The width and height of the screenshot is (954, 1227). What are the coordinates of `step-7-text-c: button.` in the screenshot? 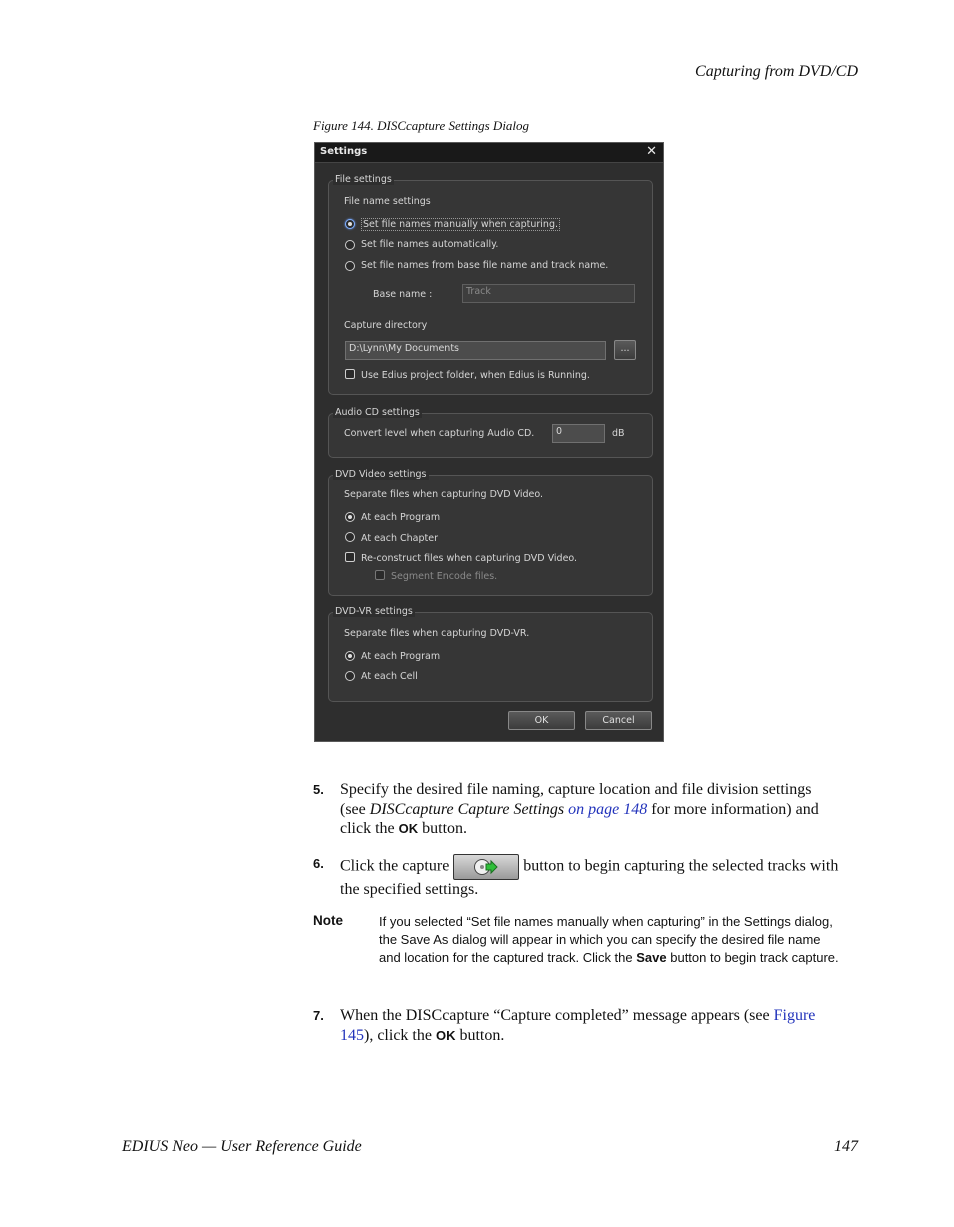 It's located at (480, 1035).